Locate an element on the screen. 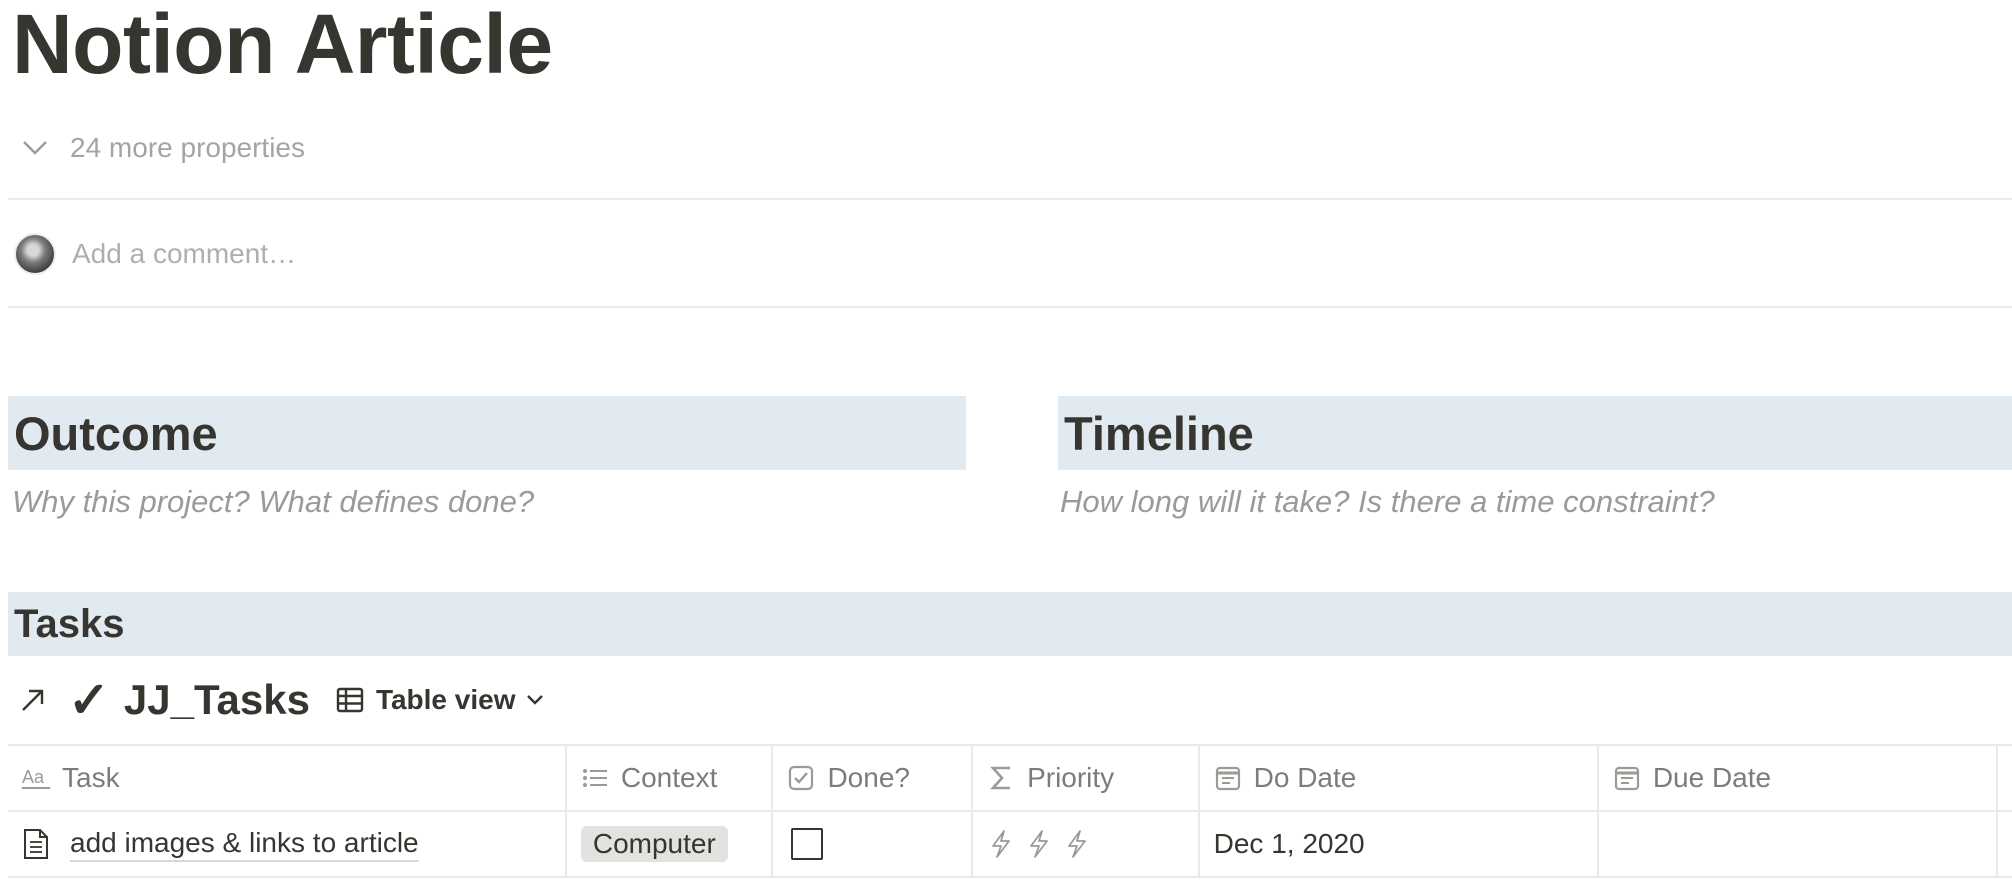 The image size is (2012, 880). formula-sigma-icon is located at coordinates (1001, 778).